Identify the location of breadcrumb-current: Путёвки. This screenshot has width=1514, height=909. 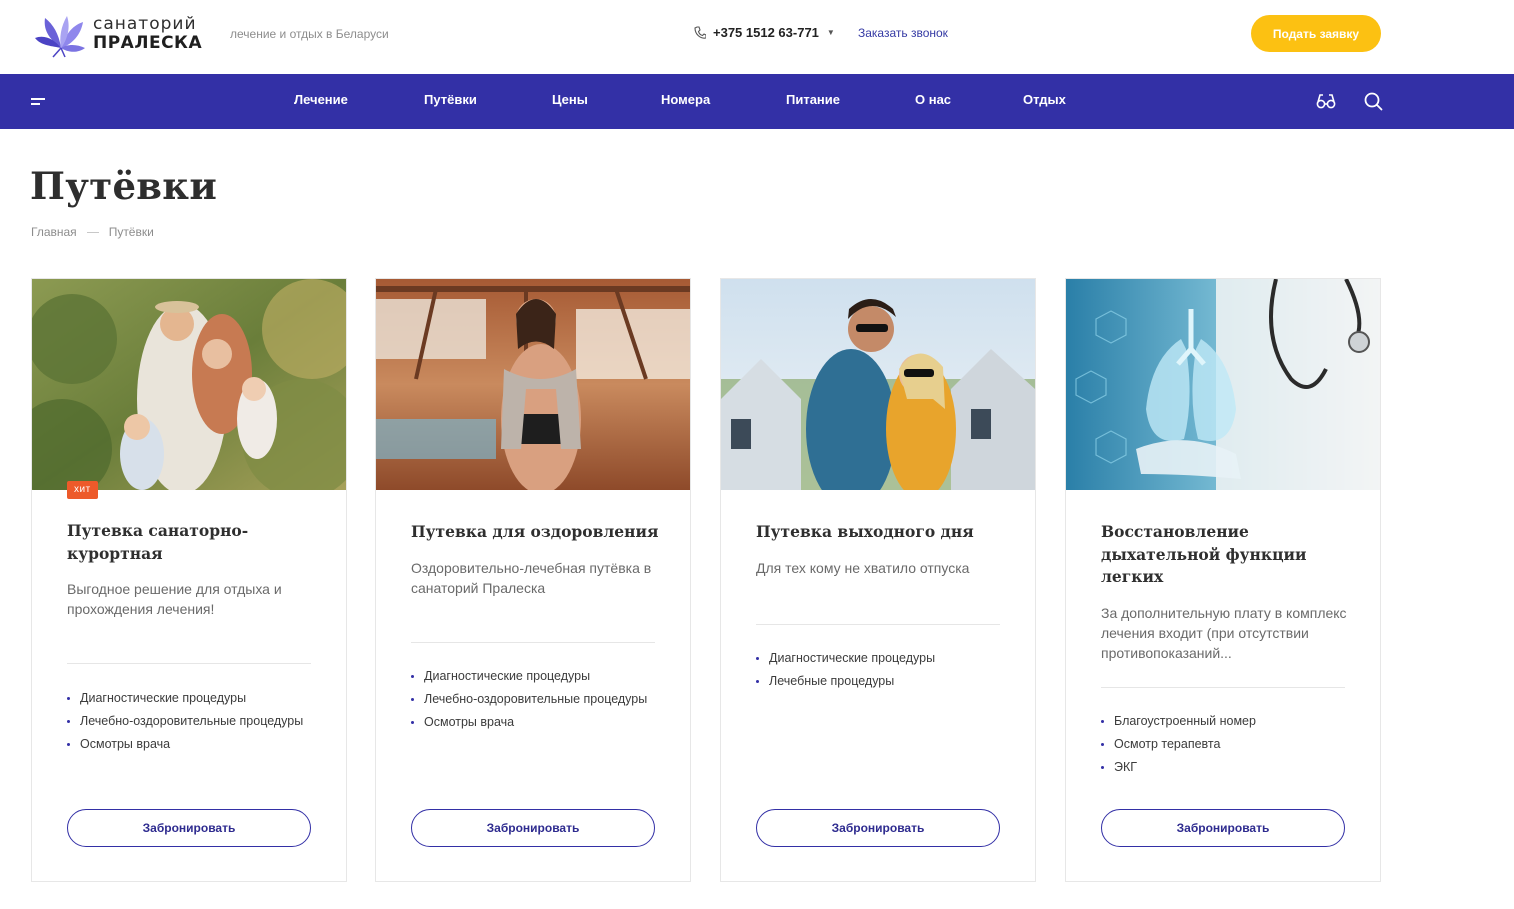
(131, 232).